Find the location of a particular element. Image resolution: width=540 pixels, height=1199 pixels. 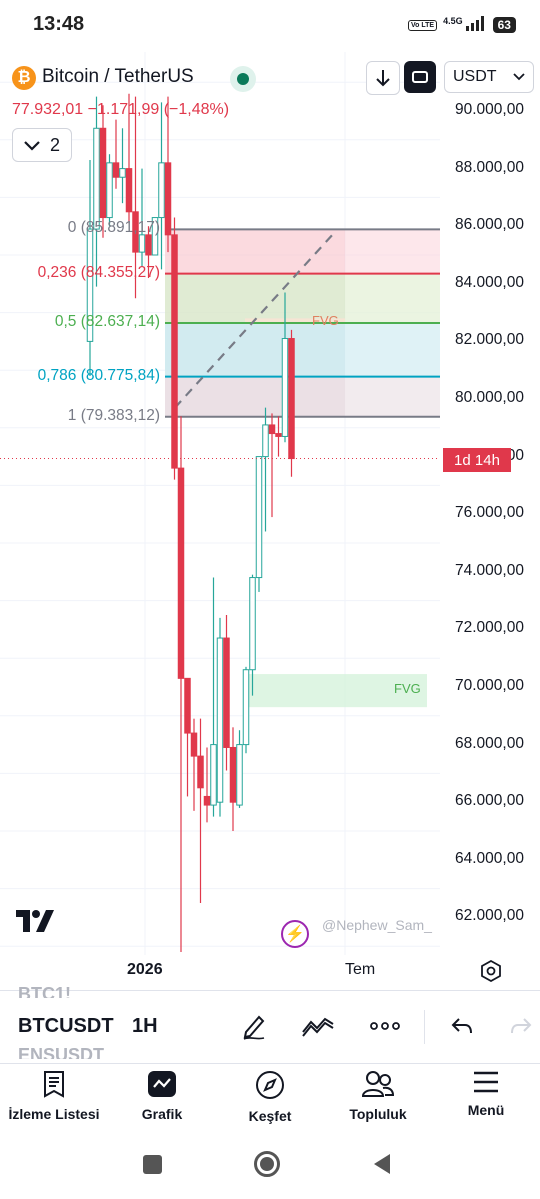

price-change-value: −1.171,99 (−1,48%) is located at coordinates (158, 109).